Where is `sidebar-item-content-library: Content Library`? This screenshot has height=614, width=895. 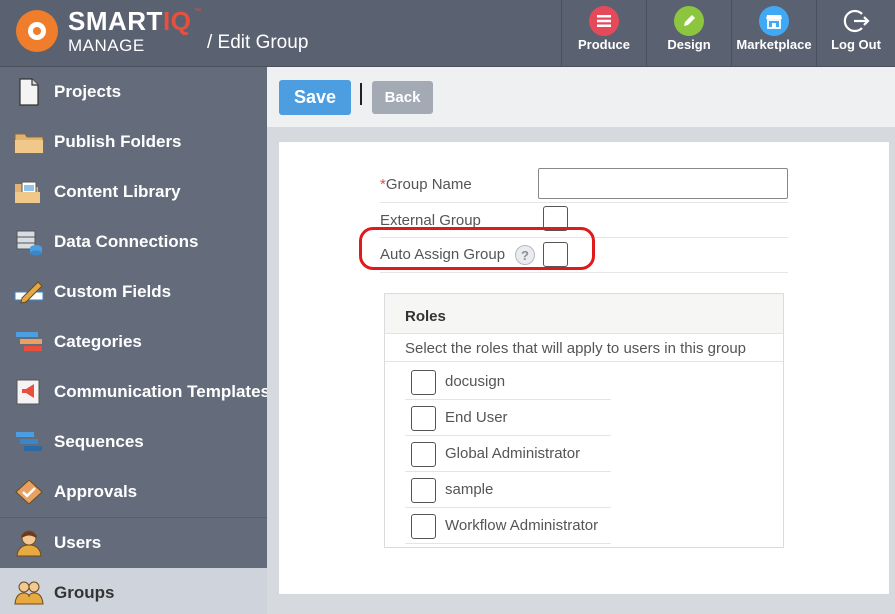 sidebar-item-content-library: Content Library is located at coordinates (133, 192).